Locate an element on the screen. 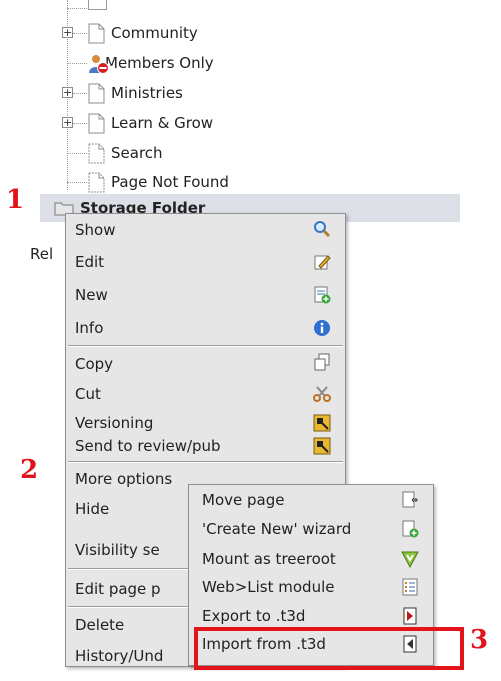  menu-item-label: More options is located at coordinates (124, 479).